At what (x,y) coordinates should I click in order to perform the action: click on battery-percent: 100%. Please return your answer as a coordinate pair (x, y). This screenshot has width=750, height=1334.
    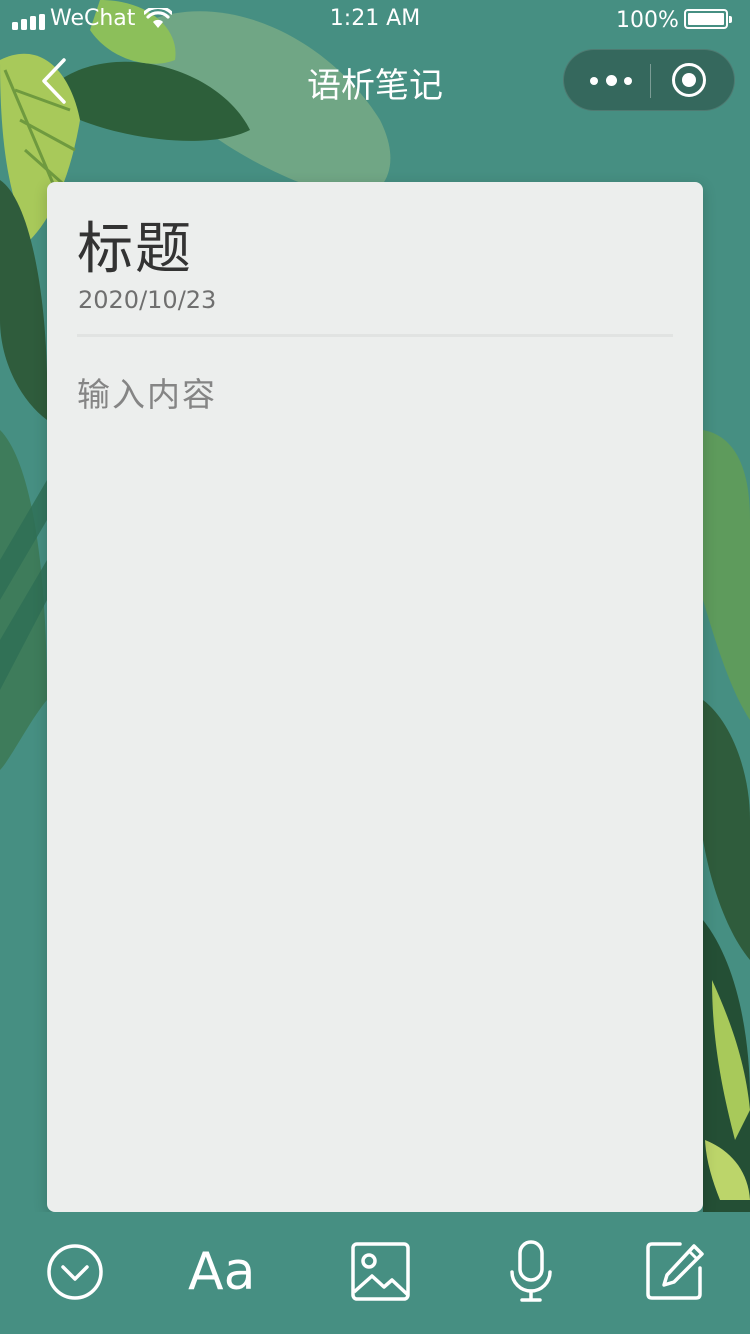
    Looking at the image, I should click on (647, 20).